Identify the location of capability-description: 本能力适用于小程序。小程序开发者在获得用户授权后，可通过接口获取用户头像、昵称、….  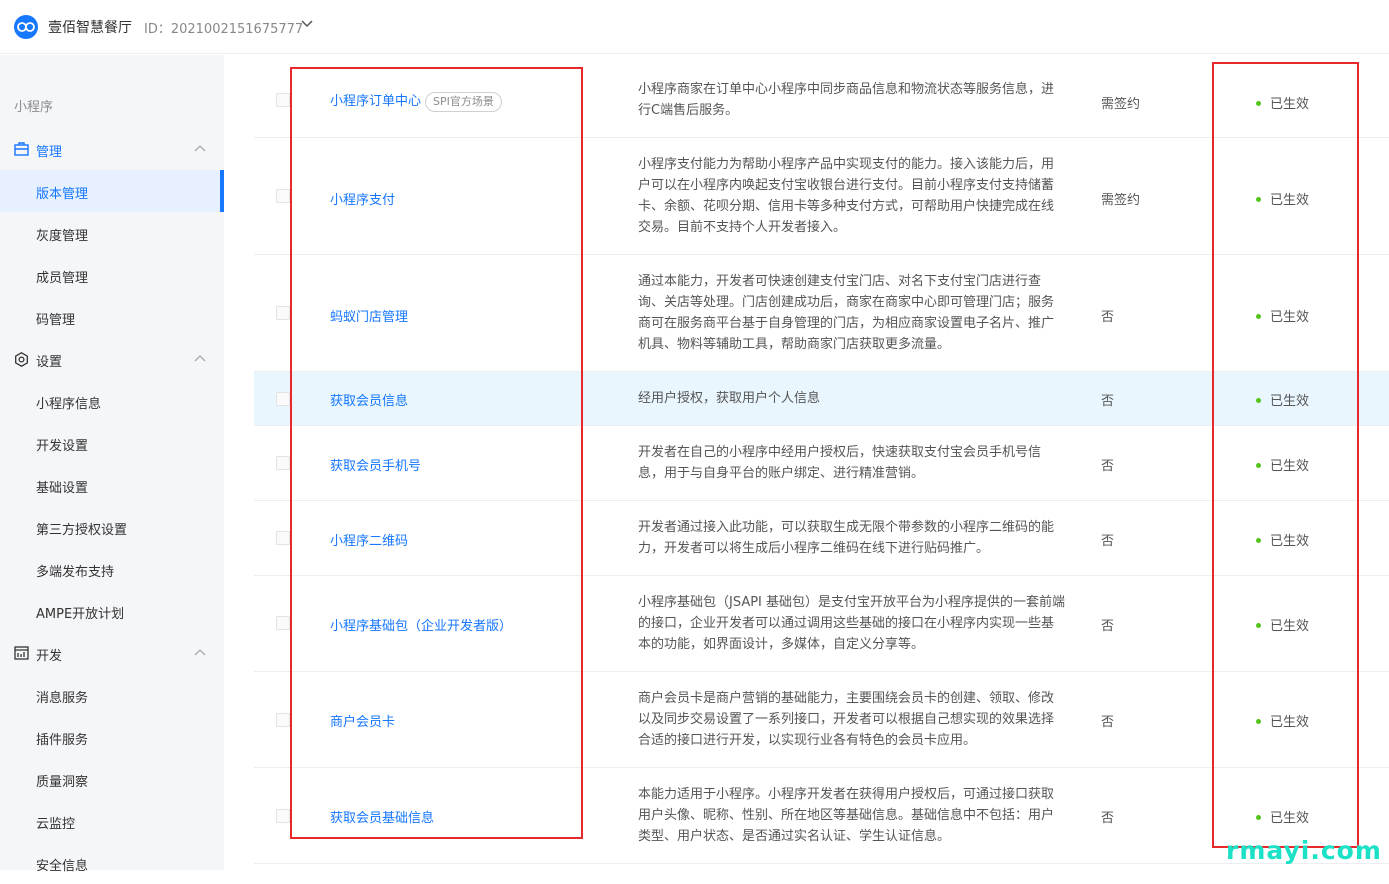
(846, 815).